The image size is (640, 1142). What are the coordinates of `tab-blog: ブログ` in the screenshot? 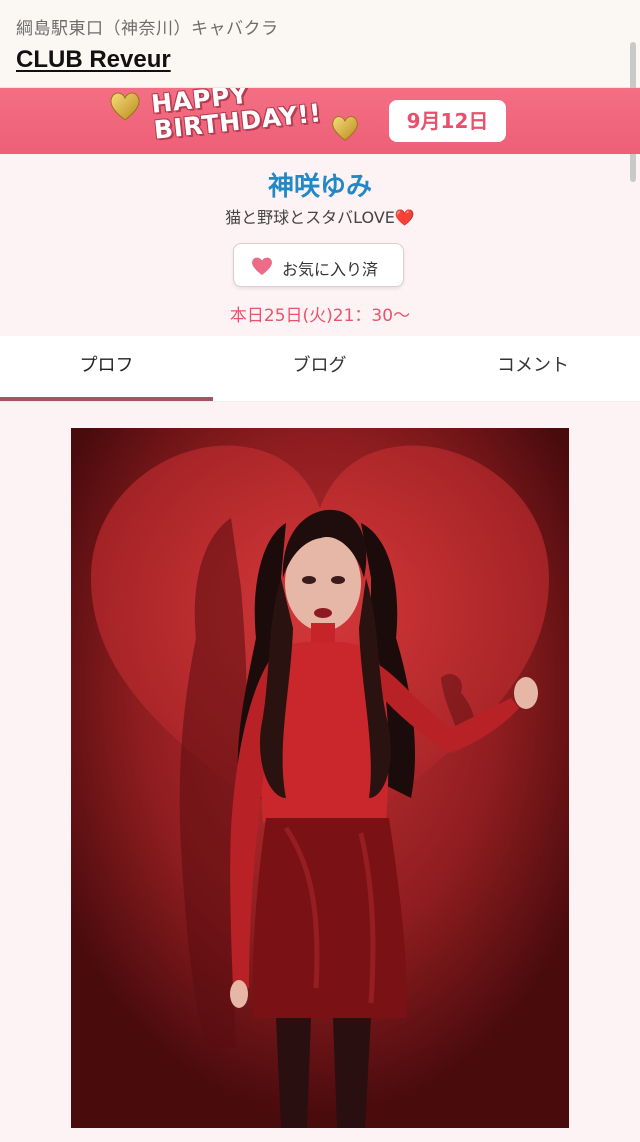 It's located at (319, 367).